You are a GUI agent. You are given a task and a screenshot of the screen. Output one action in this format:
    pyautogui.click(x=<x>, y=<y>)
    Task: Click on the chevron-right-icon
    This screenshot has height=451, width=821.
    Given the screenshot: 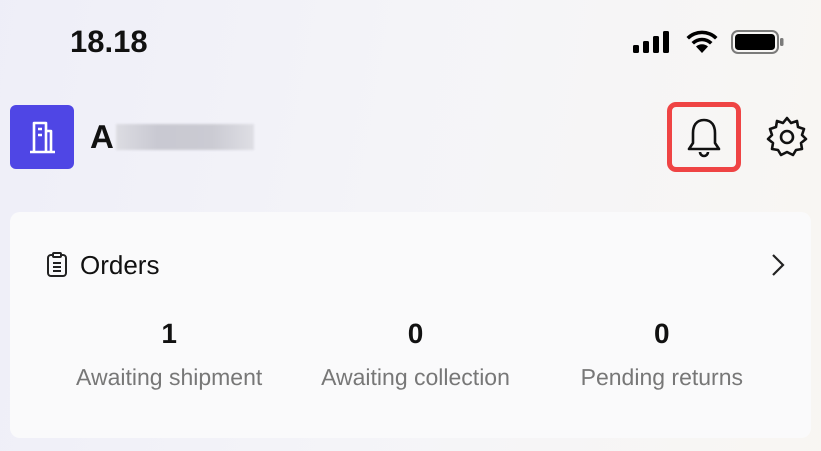 What is the action you would take?
    pyautogui.click(x=778, y=265)
    